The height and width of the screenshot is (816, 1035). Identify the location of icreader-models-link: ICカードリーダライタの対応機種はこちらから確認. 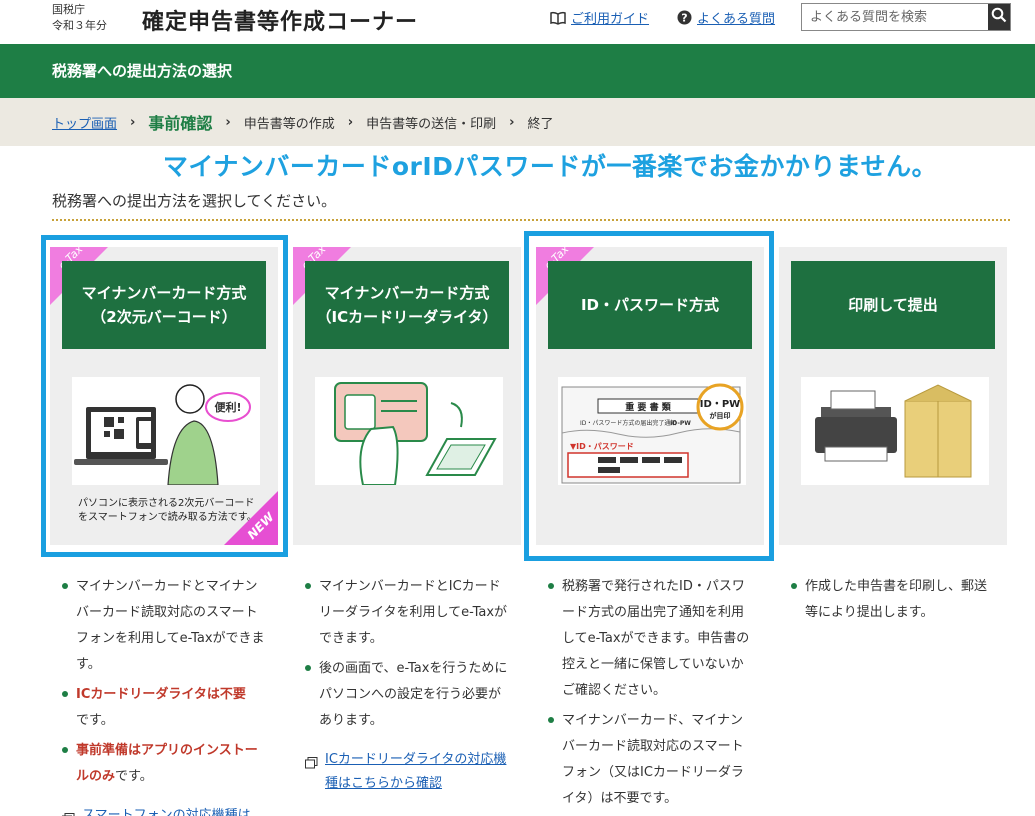
(408, 772).